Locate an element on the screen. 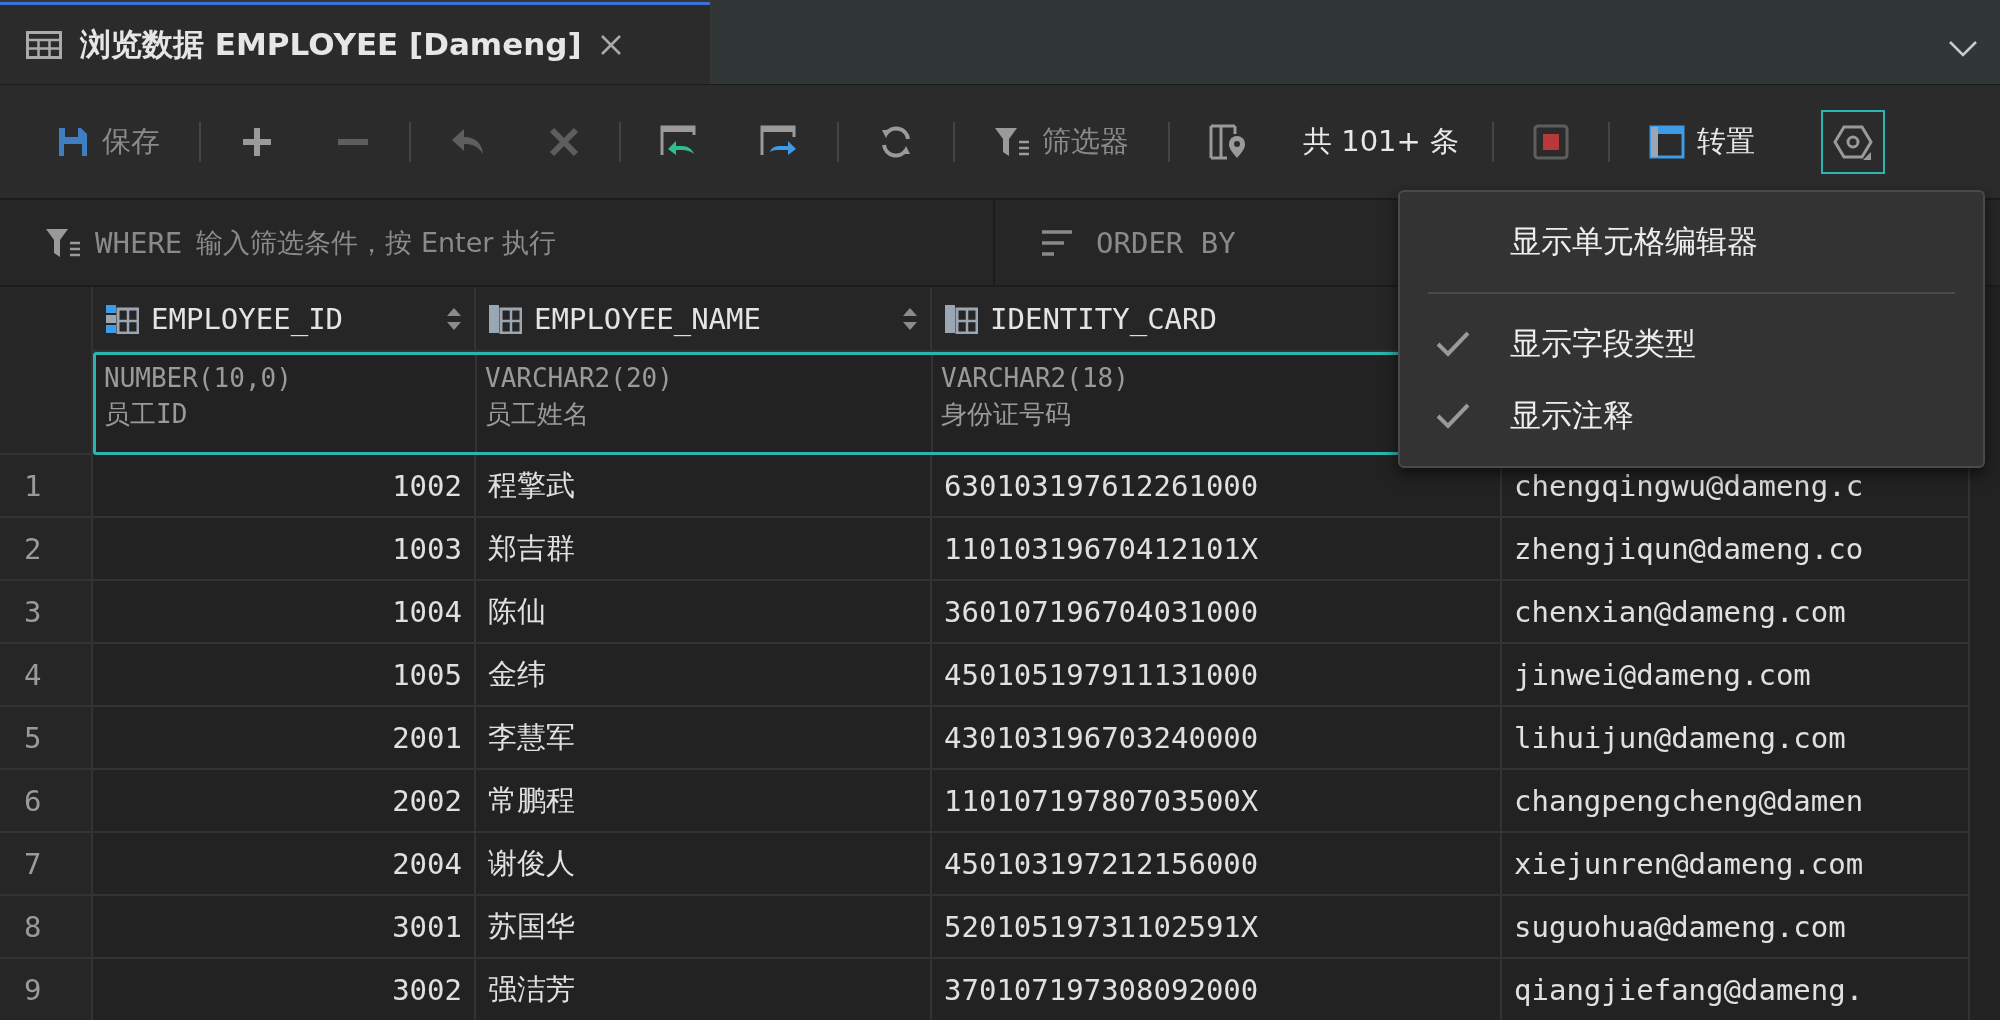 The image size is (2000, 1020). table-cell: 450103197212156000 is located at coordinates (1217, 864).